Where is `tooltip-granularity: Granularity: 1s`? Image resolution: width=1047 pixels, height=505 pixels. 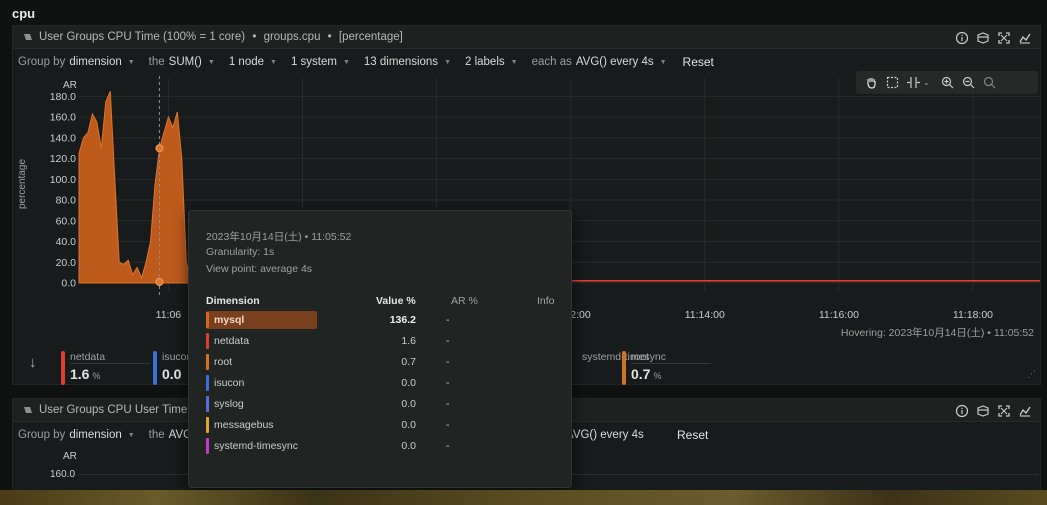 tooltip-granularity: Granularity: 1s is located at coordinates (240, 252).